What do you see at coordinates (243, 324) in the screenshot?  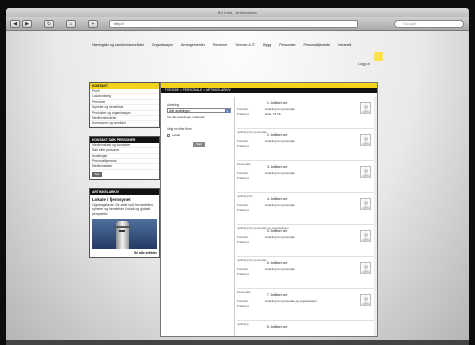 I see `entry-category: Avdeling` at bounding box center [243, 324].